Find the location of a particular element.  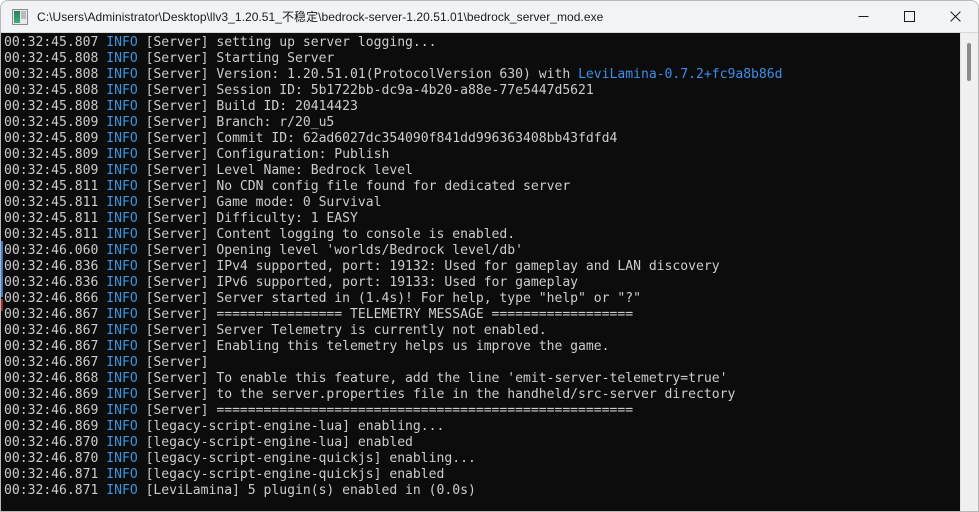

log-timestamp: 00:32:46.870 is located at coordinates (55, 459).